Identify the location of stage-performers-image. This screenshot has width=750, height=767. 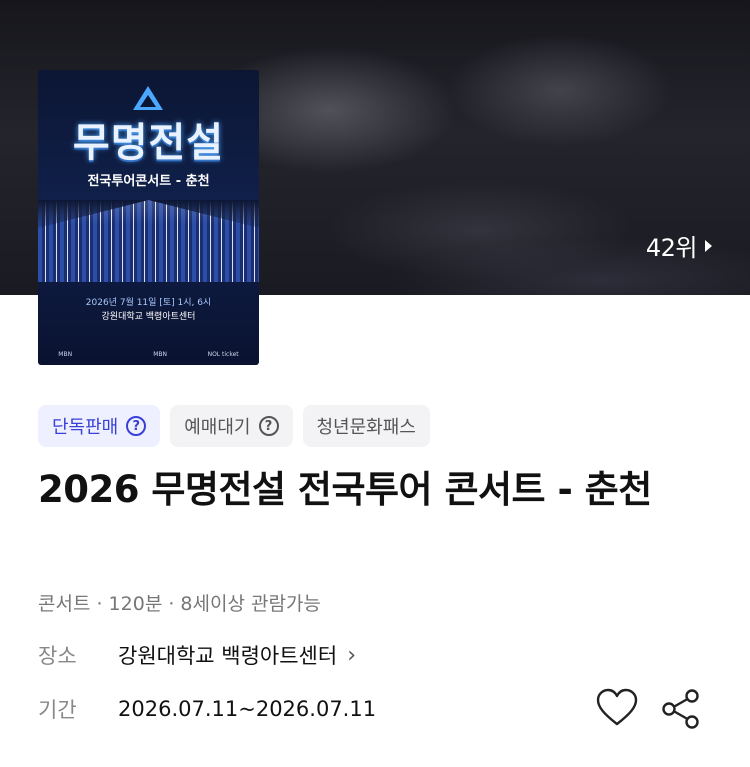
(148, 241).